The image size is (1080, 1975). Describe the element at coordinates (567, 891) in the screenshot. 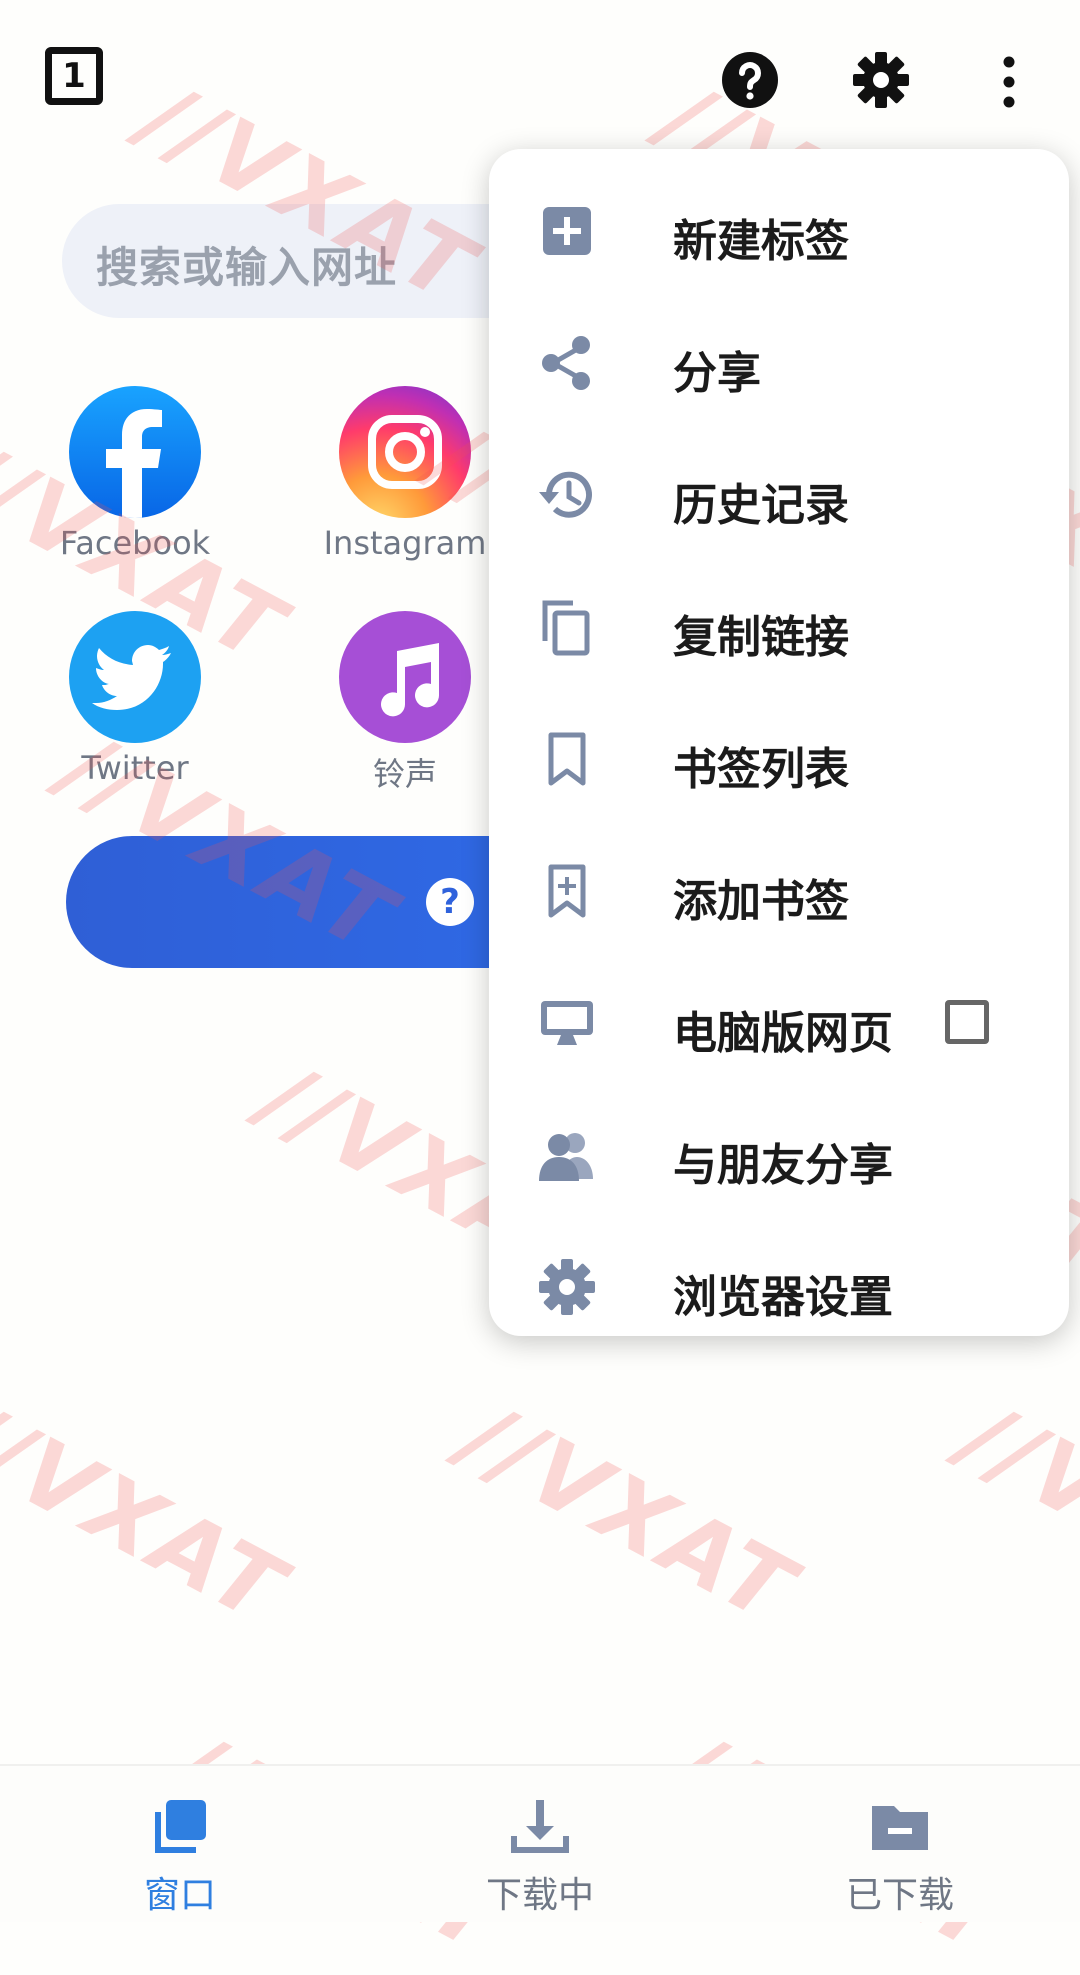

I see `bookmark-add-icon` at that location.